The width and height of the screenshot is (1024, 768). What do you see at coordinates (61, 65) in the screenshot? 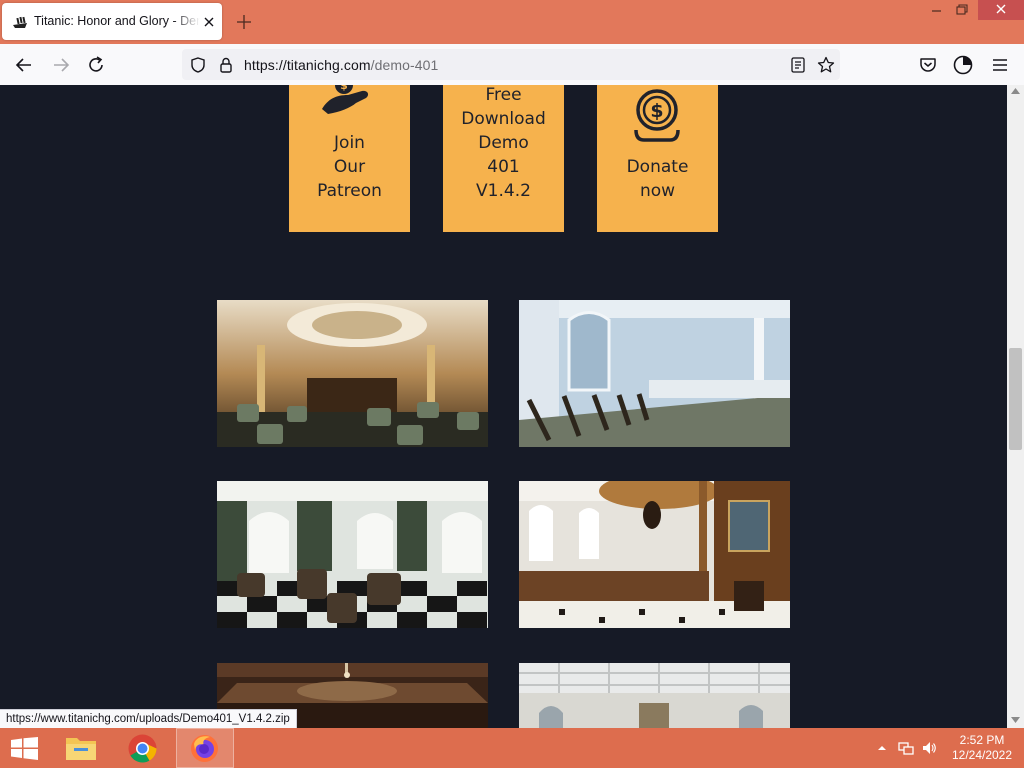
I see `forward-arrow-icon` at bounding box center [61, 65].